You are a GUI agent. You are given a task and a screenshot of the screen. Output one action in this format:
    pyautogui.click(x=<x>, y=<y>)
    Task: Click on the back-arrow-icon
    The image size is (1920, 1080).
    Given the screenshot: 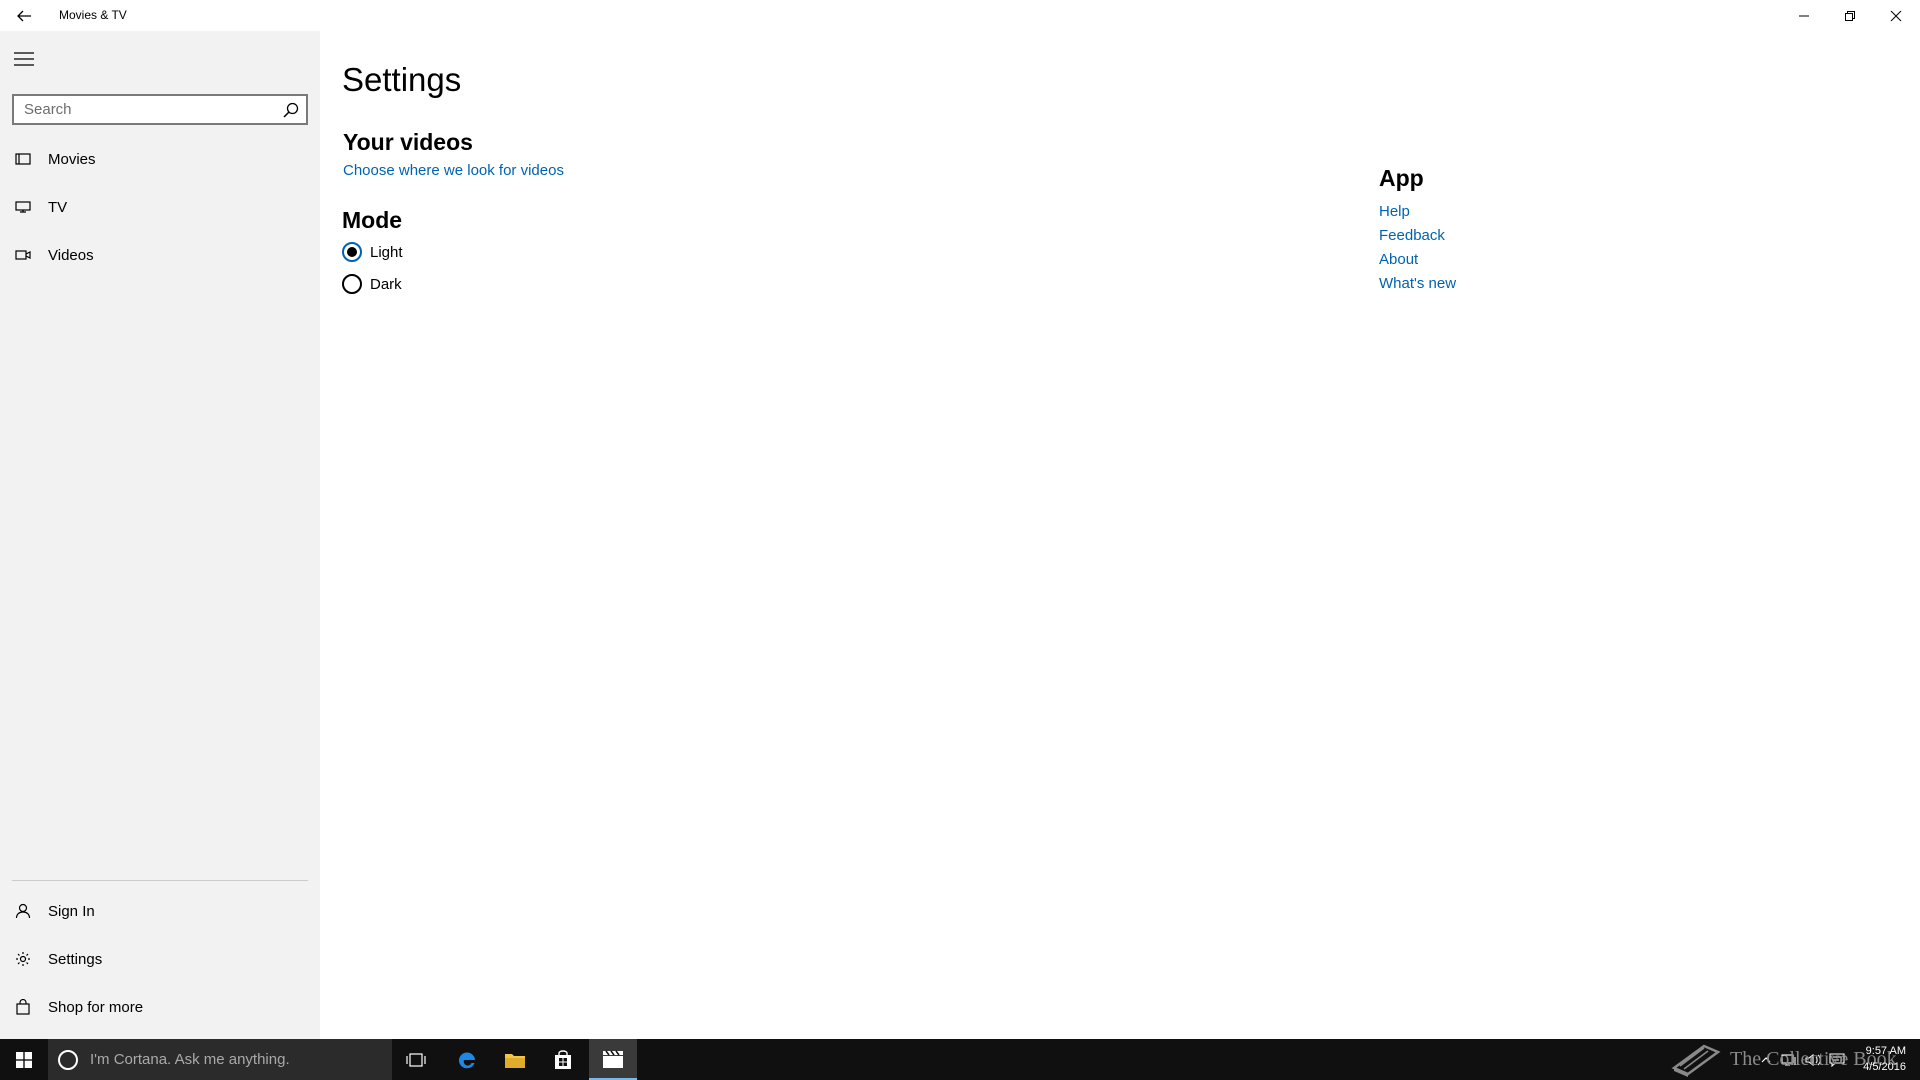 What is the action you would take?
    pyautogui.click(x=24, y=16)
    